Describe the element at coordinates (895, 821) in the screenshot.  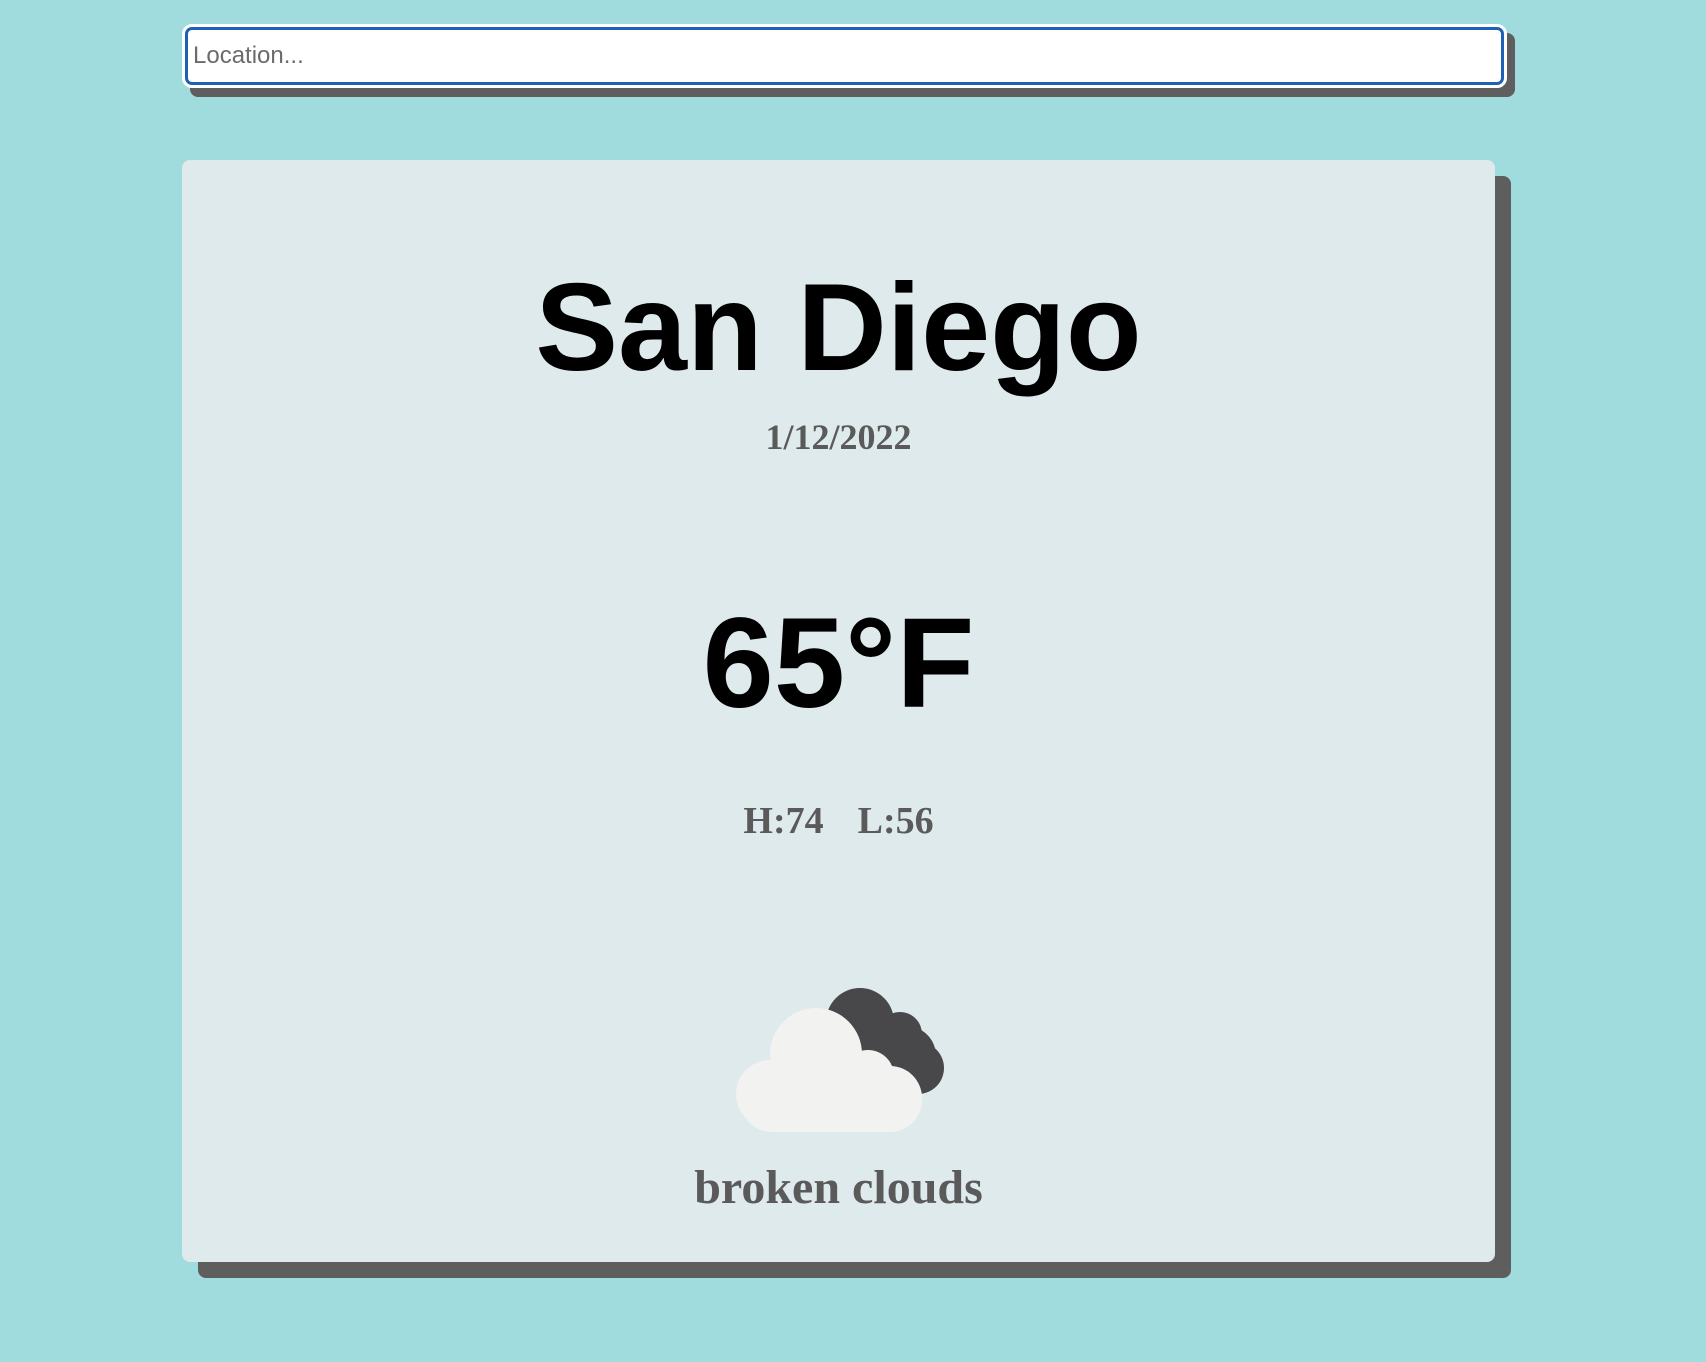
I see `low-temperature: L:56` at that location.